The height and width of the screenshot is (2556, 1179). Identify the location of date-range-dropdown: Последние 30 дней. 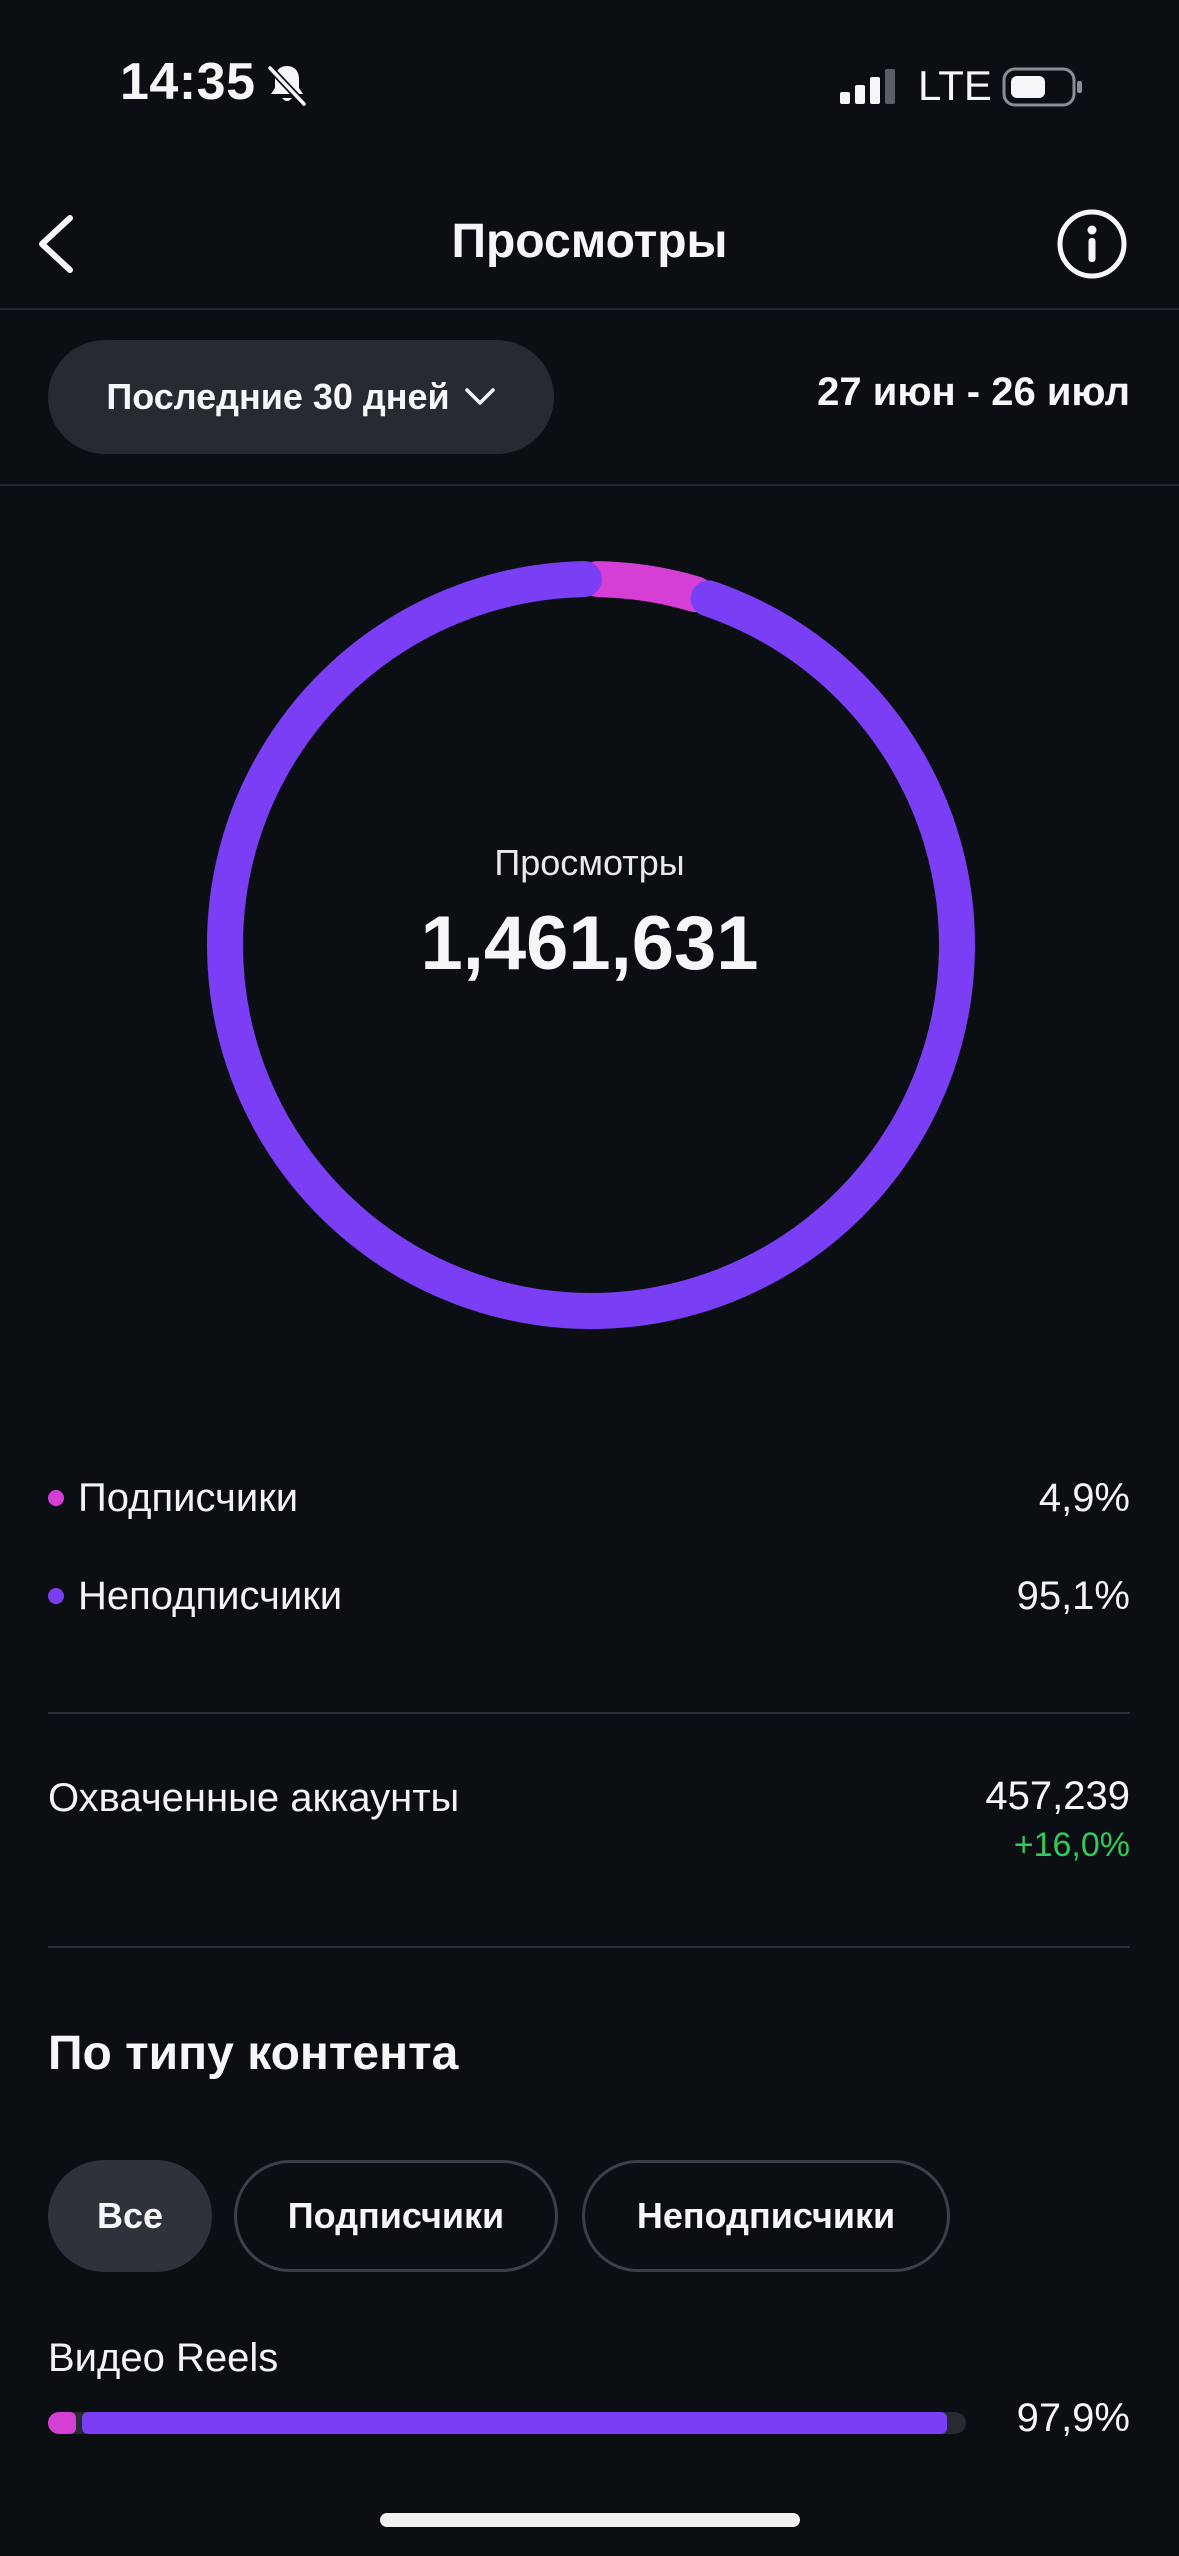
(301, 397).